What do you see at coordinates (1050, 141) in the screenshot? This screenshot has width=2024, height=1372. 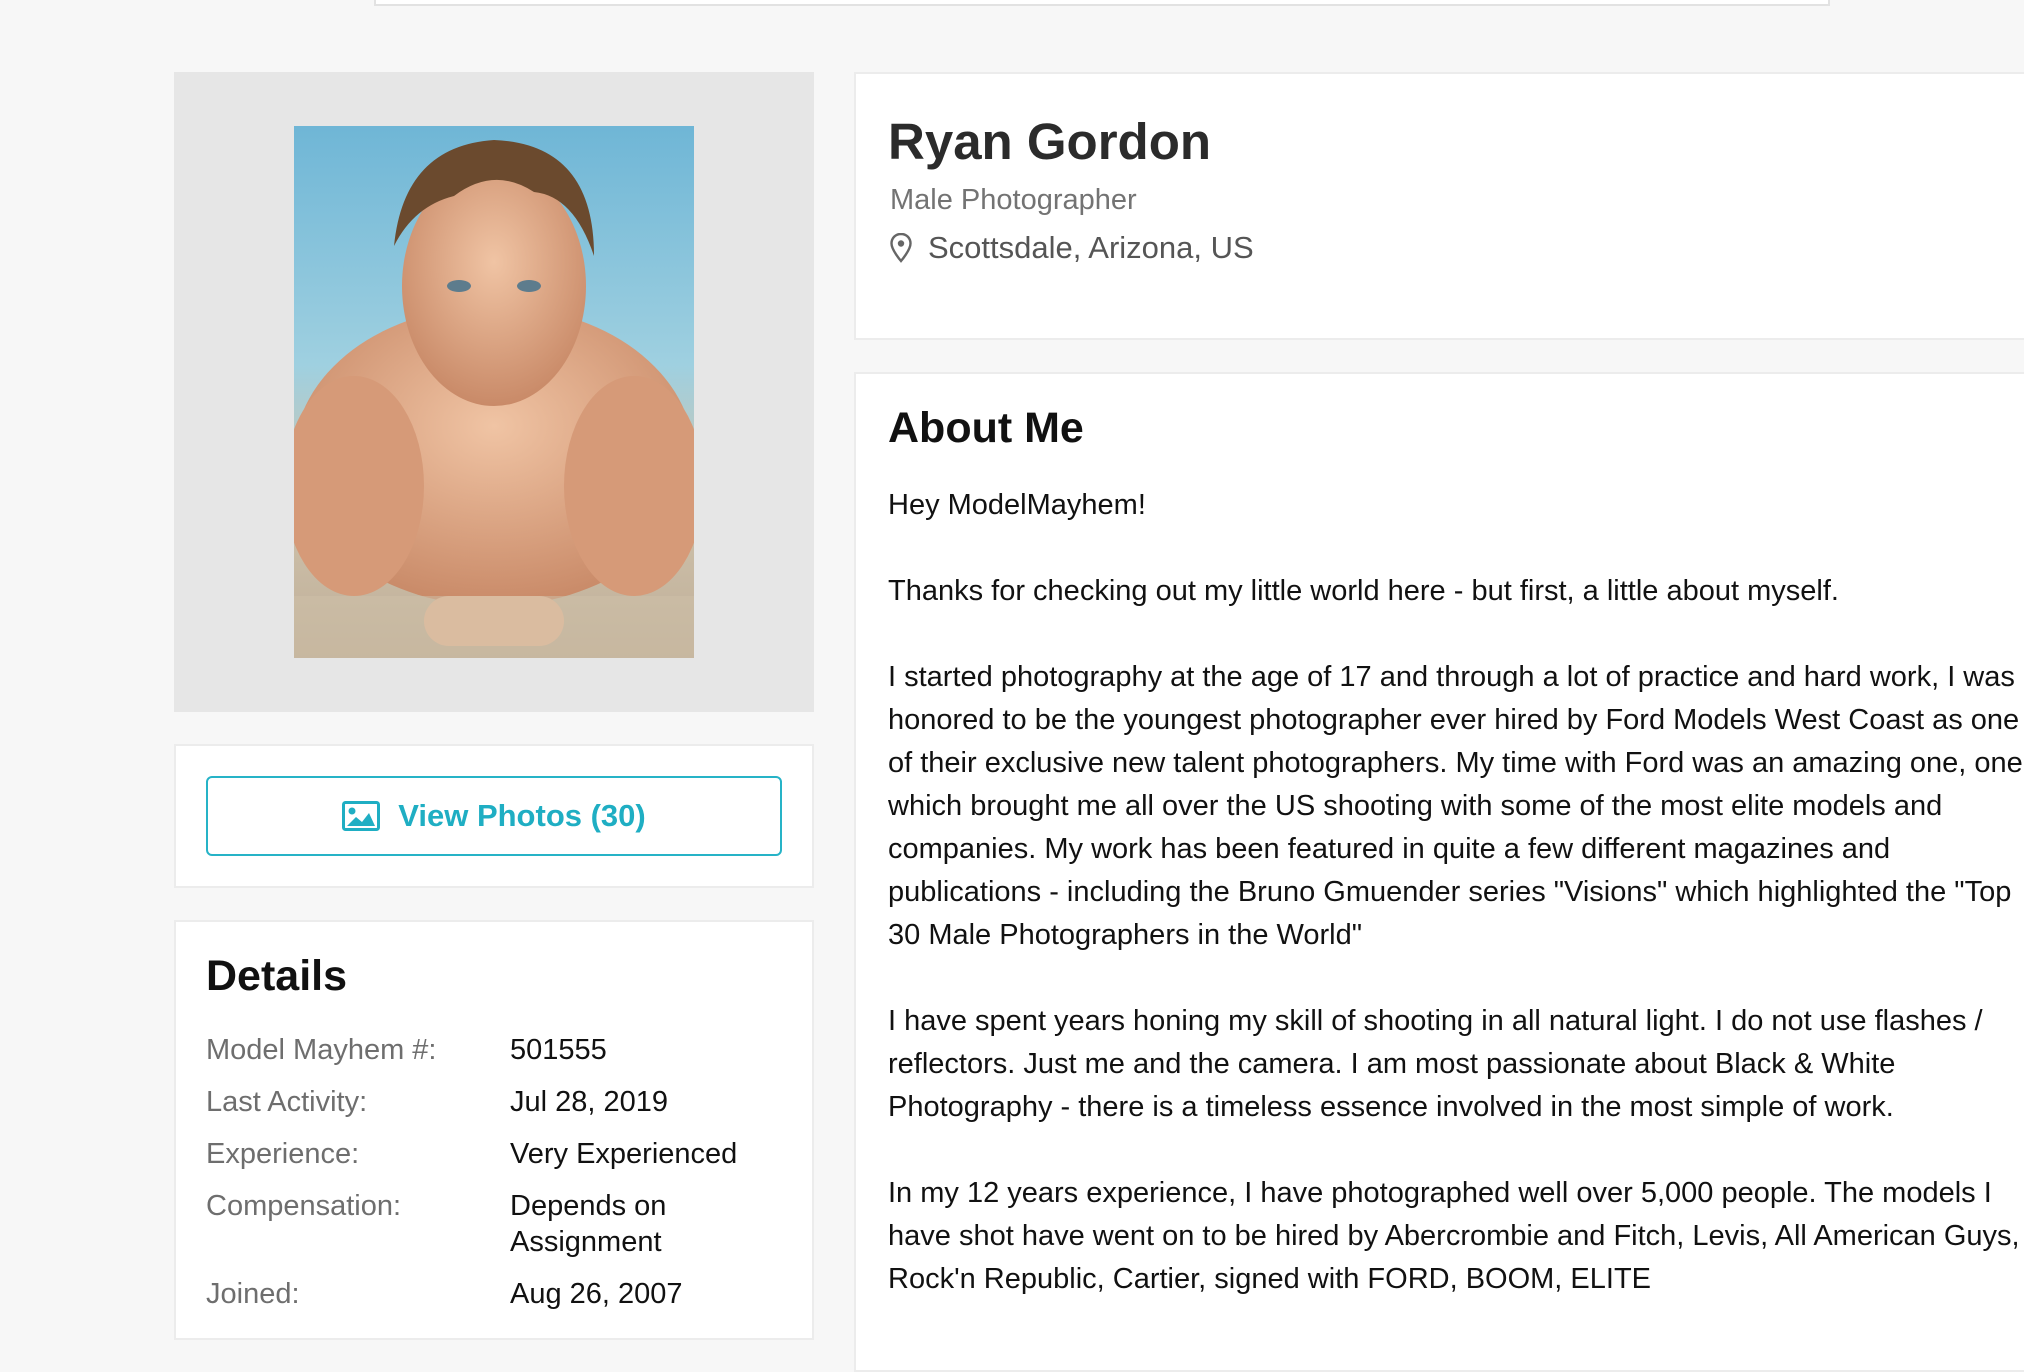 I see `profile-name: Ryan Gordon` at bounding box center [1050, 141].